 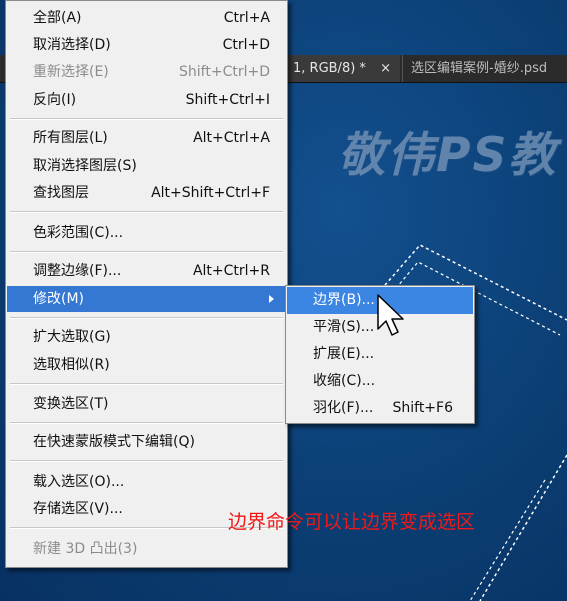 I want to click on menu-item-label: 全部(A), so click(x=57, y=18).